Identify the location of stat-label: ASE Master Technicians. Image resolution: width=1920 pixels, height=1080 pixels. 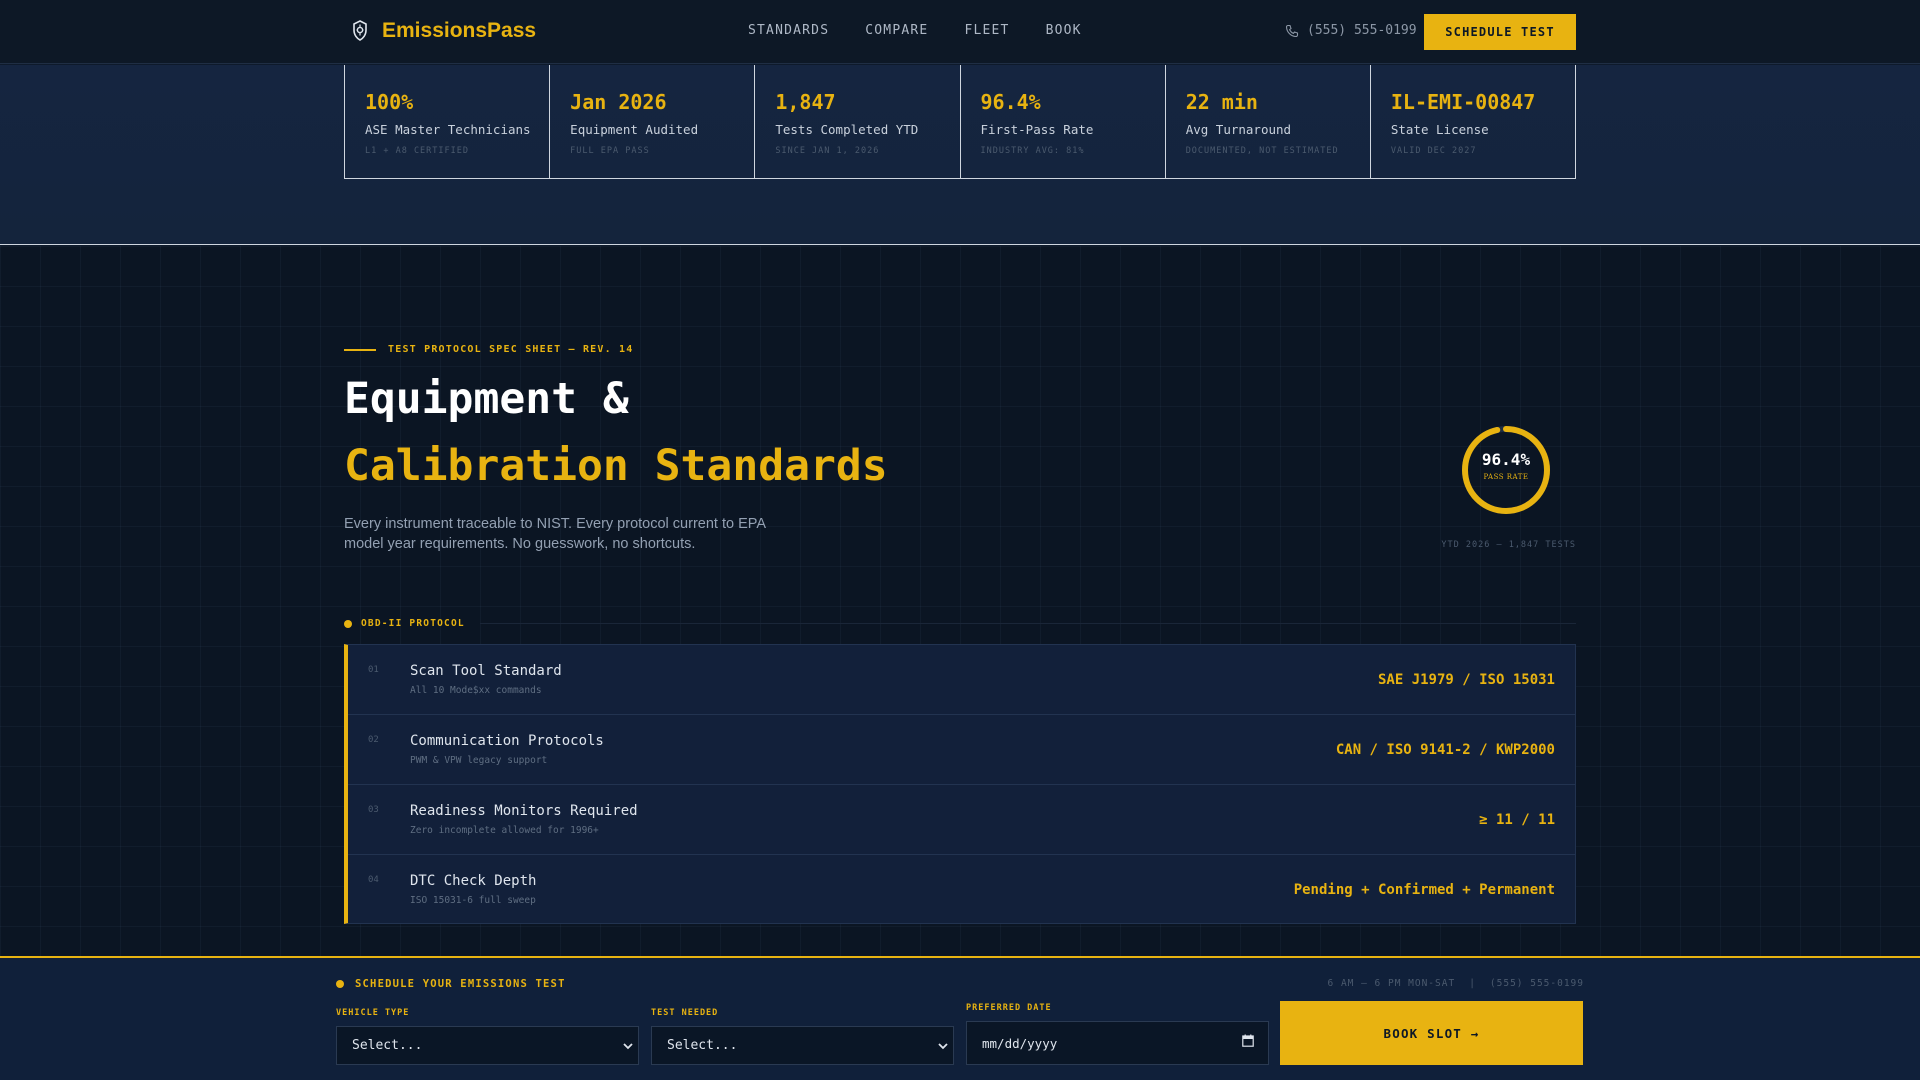
(448, 129).